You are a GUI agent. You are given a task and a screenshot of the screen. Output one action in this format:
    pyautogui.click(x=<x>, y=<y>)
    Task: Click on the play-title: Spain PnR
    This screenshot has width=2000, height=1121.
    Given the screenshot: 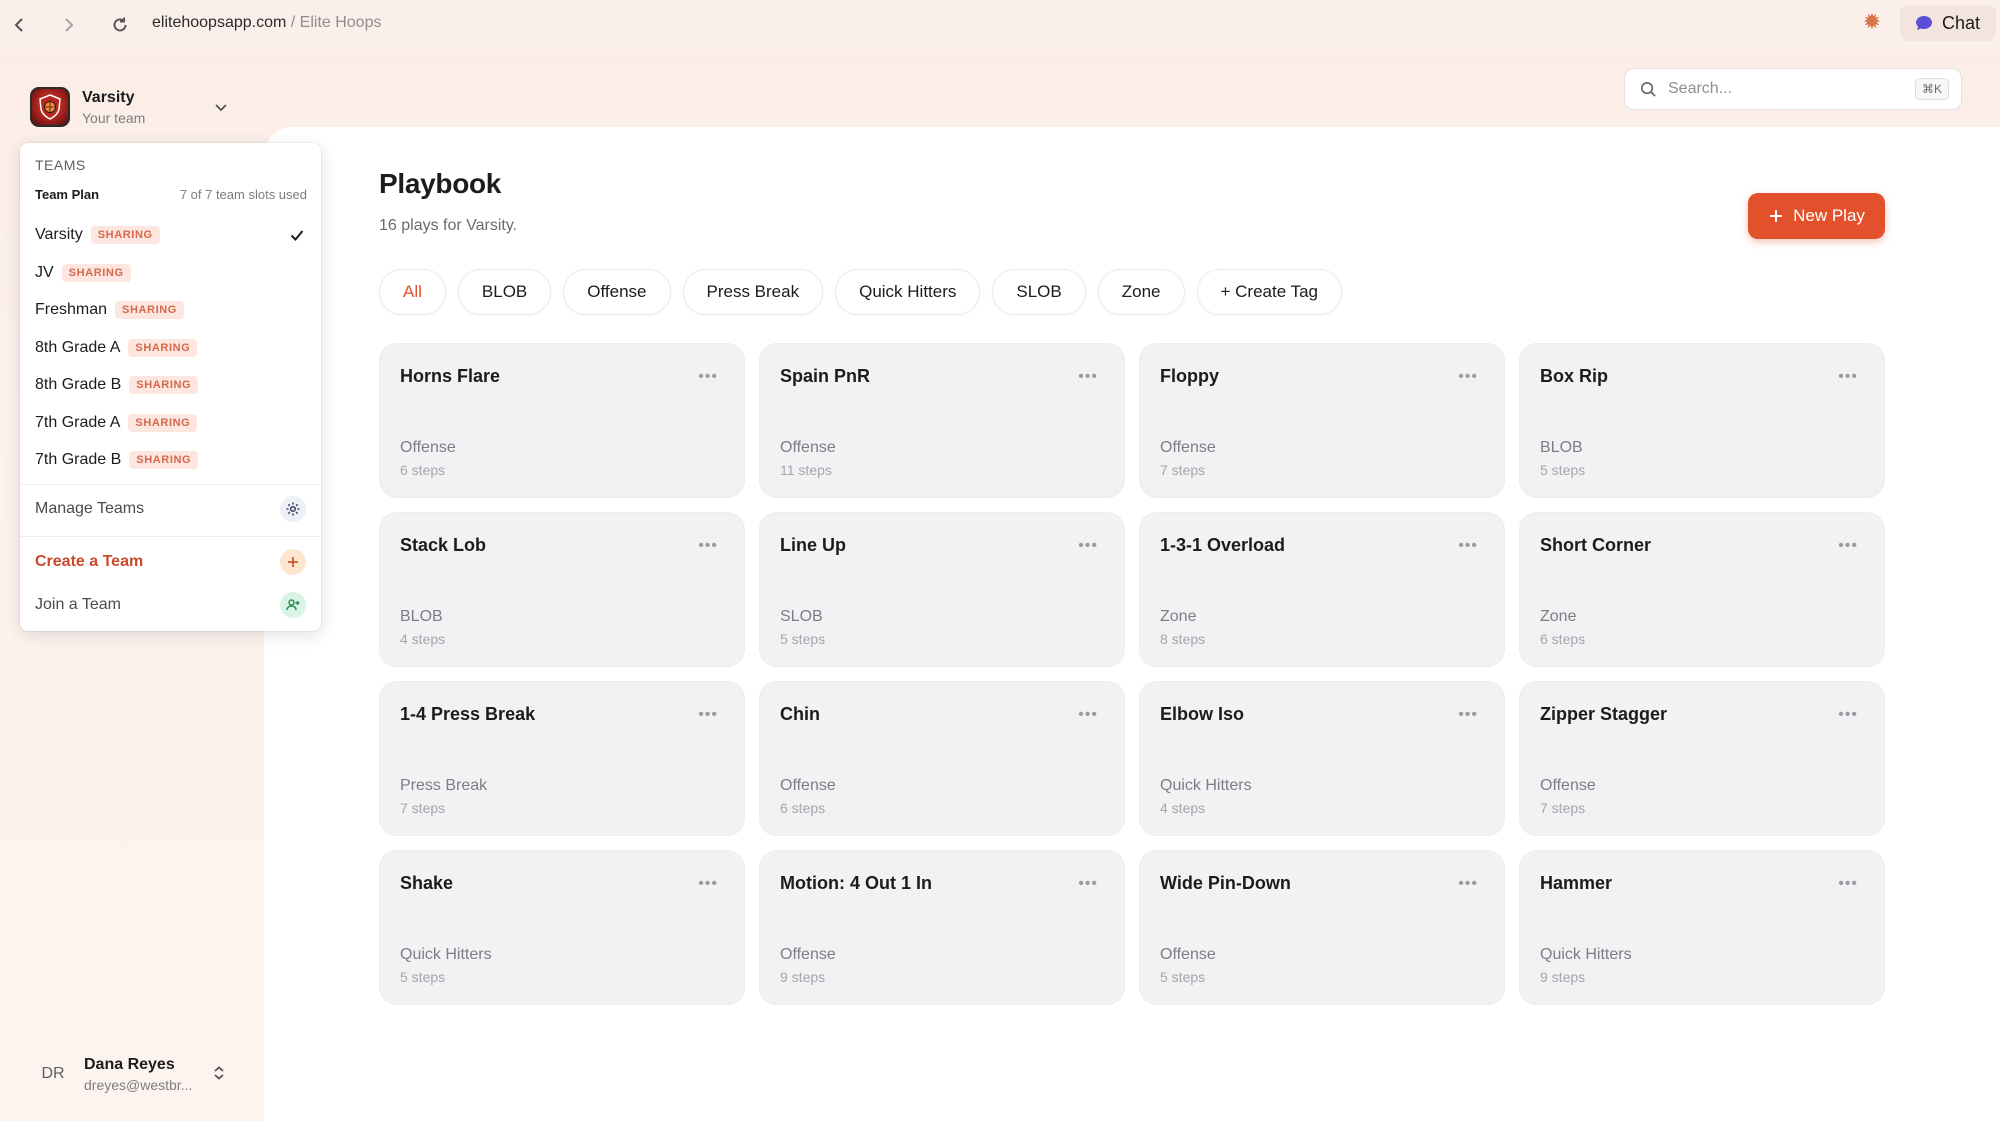 What is the action you would take?
    pyautogui.click(x=825, y=376)
    